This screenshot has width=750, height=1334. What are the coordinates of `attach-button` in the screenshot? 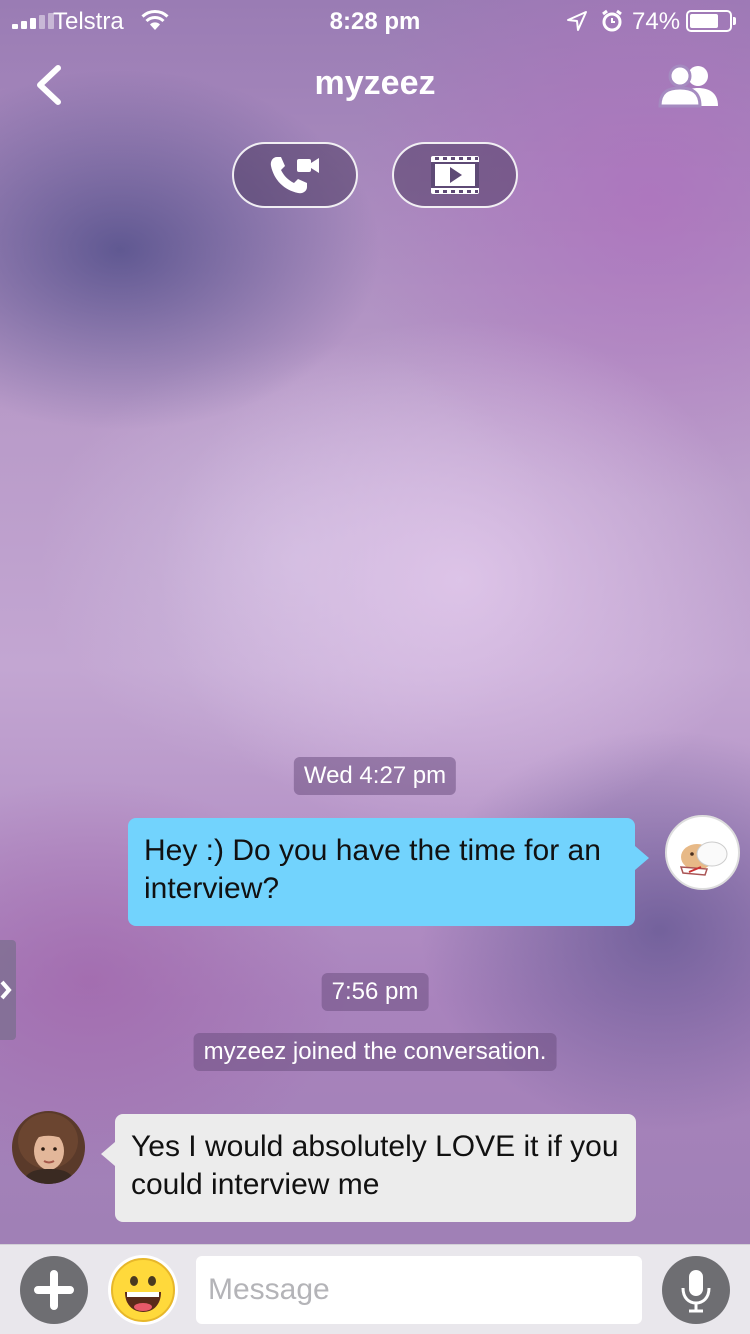 It's located at (54, 1290).